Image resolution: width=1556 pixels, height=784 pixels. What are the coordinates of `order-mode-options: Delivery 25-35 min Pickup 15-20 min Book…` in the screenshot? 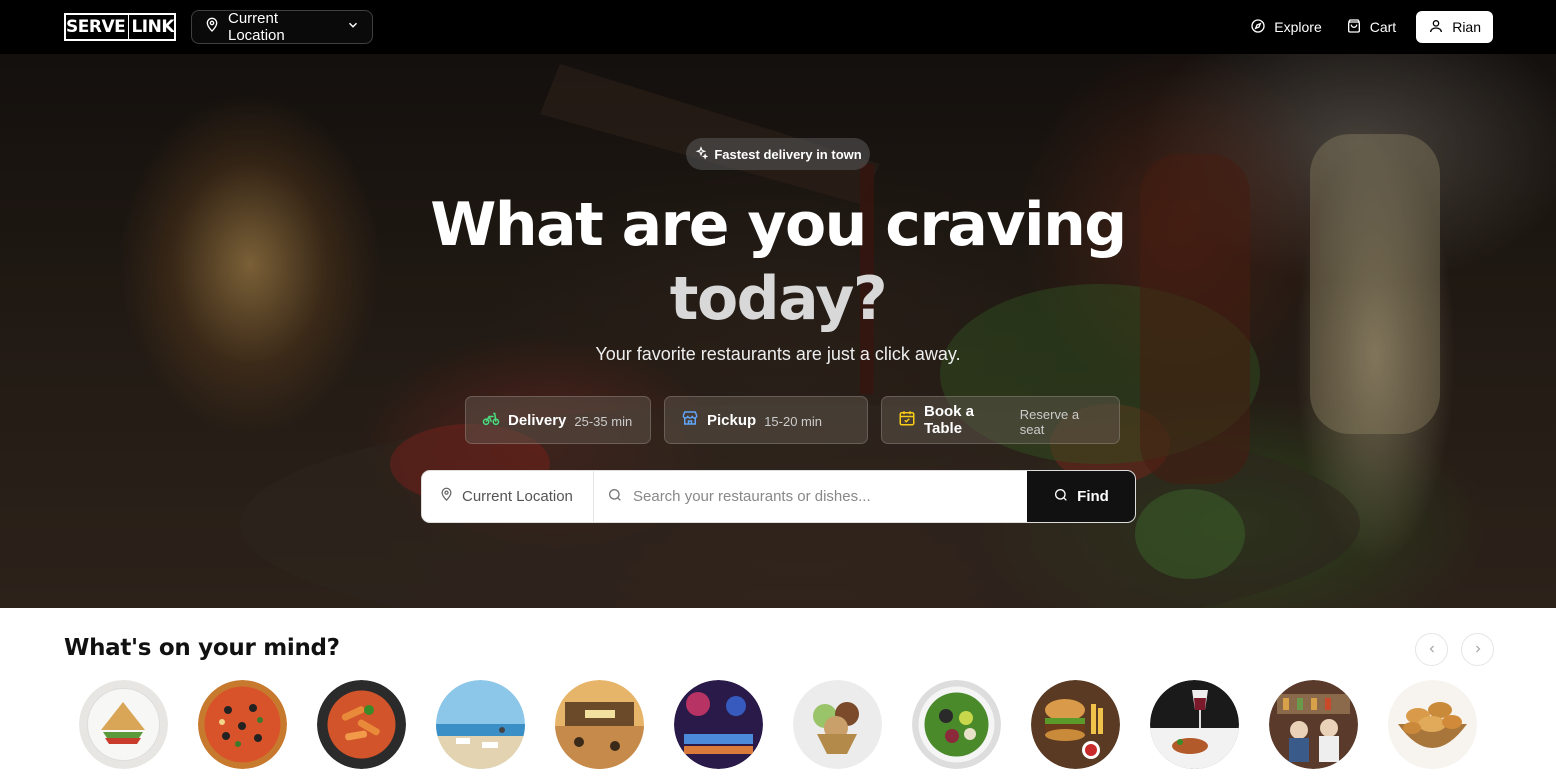 It's located at (792, 420).